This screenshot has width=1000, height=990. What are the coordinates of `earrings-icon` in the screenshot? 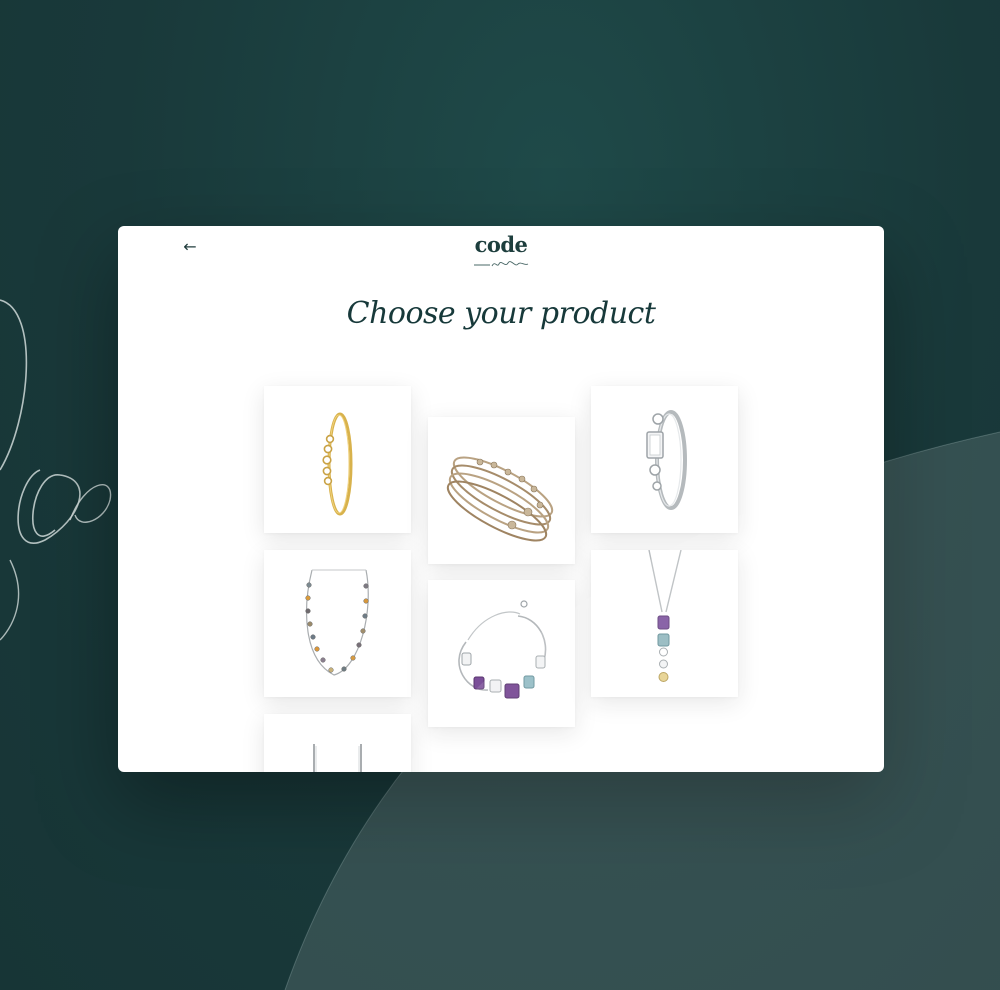 It's located at (337, 758).